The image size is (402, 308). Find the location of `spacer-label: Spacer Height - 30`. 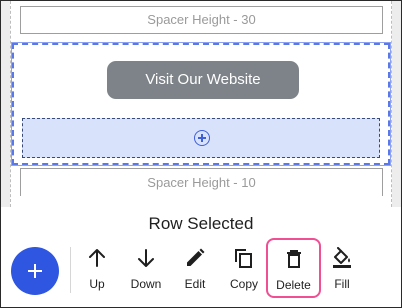

spacer-label: Spacer Height - 30 is located at coordinates (201, 19).